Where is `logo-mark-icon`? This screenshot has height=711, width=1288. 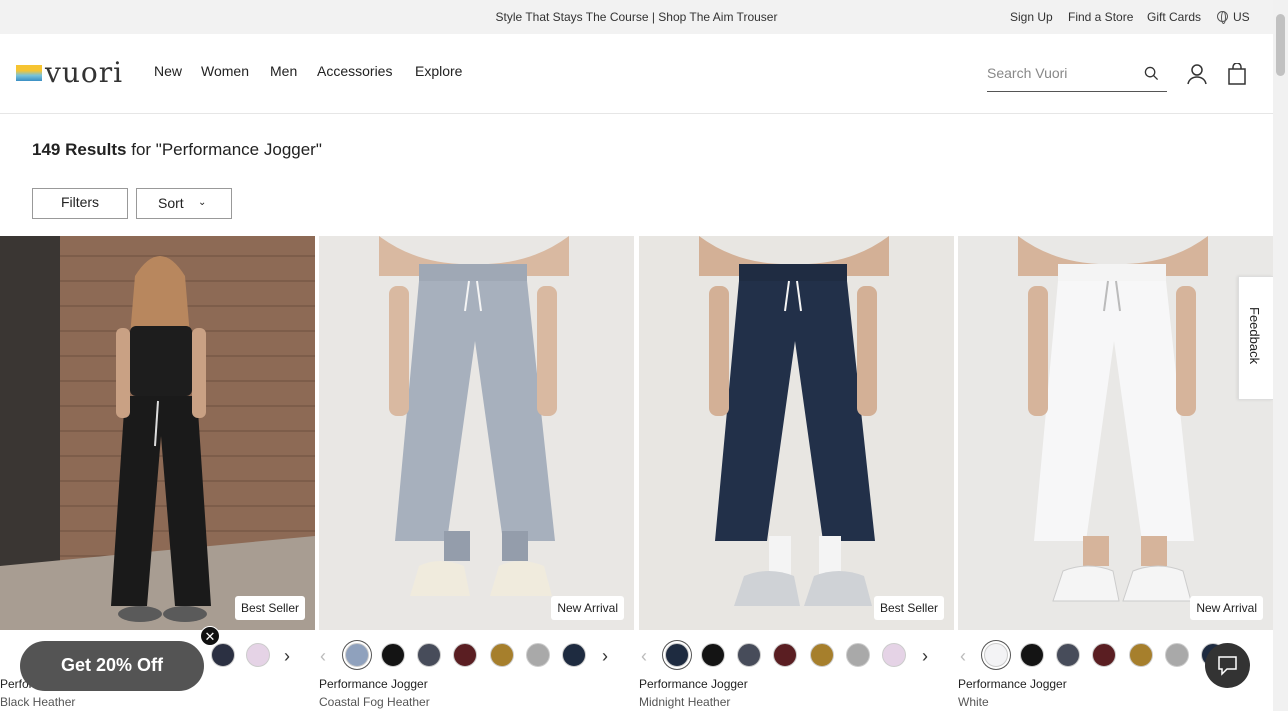
logo-mark-icon is located at coordinates (29, 73).